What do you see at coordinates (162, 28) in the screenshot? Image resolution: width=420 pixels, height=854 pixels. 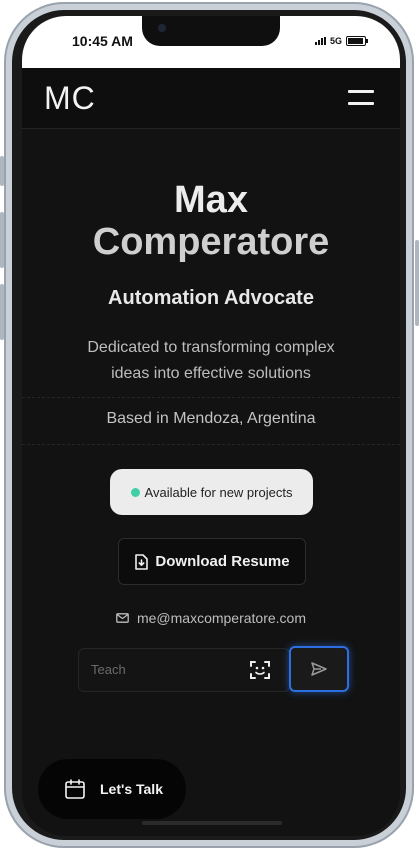 I see `camera-icon` at bounding box center [162, 28].